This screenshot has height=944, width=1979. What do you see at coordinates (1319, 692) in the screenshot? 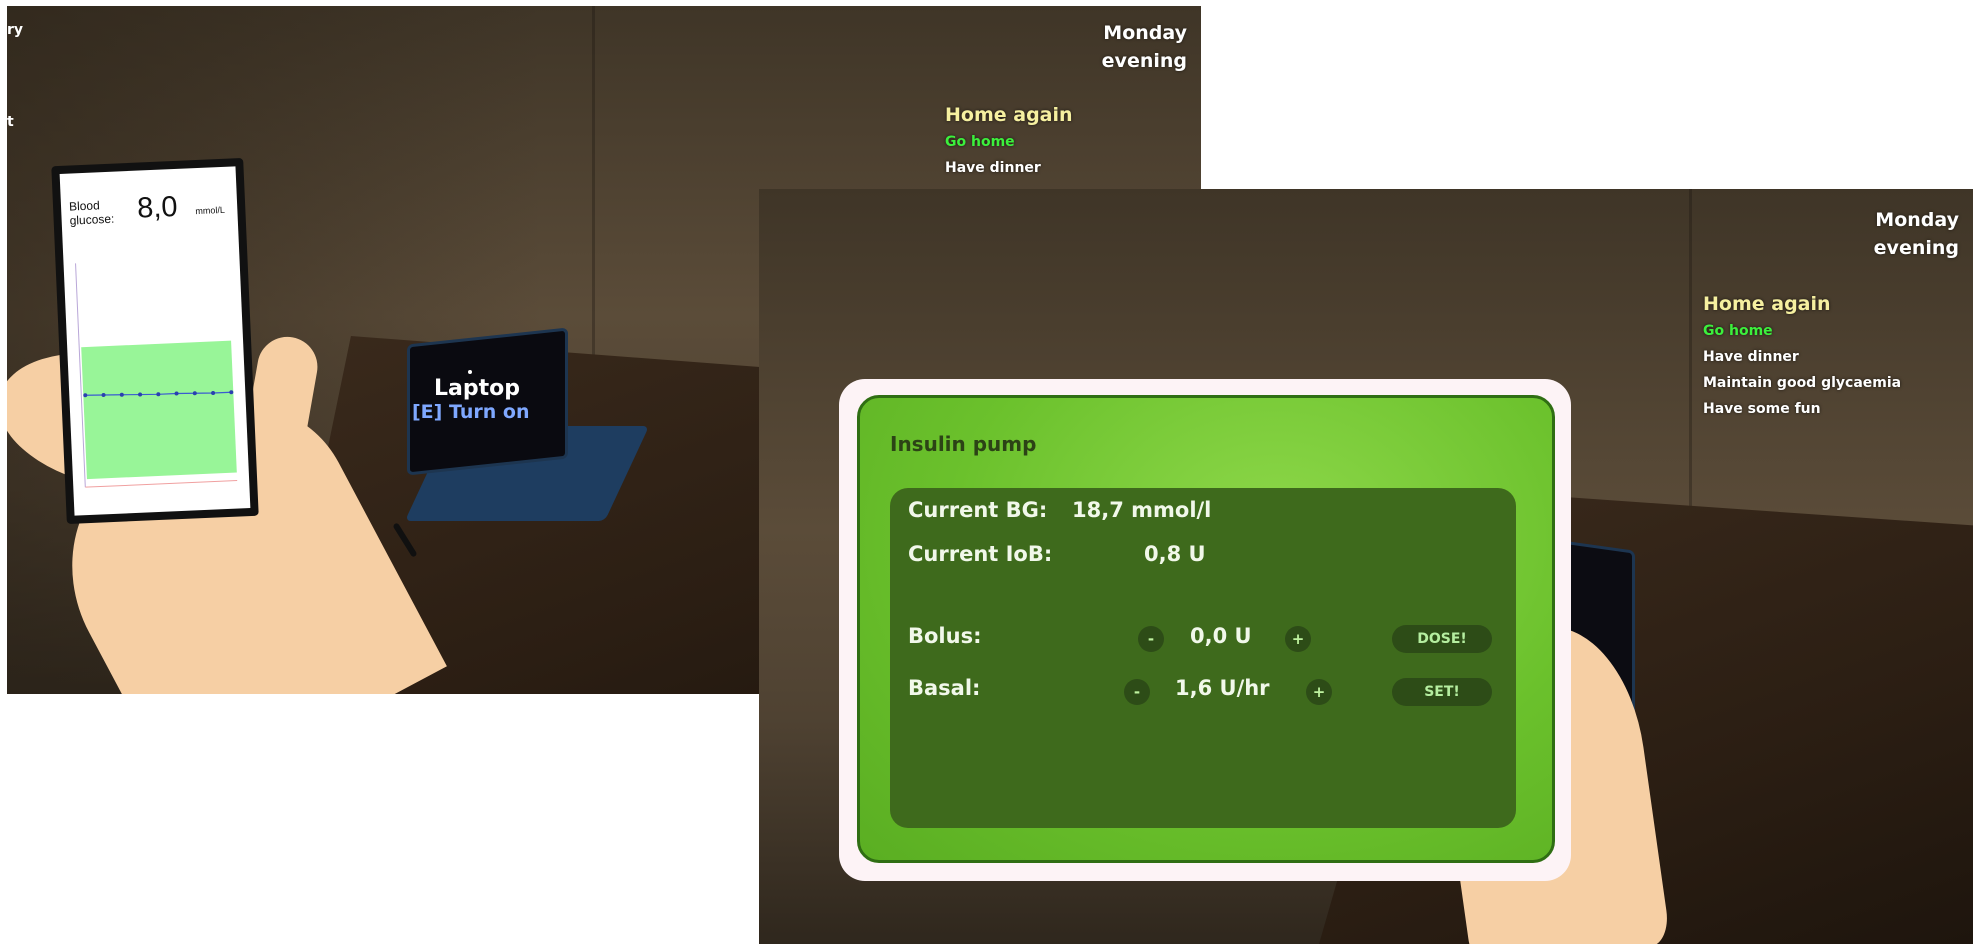
I see `basal-increase-button: +` at bounding box center [1319, 692].